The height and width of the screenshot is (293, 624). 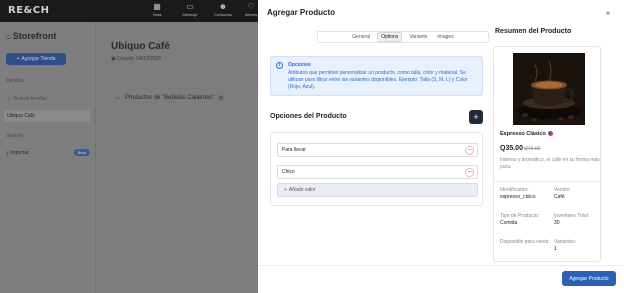 What do you see at coordinates (589, 278) in the screenshot?
I see `add-product-button: Agregar Producto` at bounding box center [589, 278].